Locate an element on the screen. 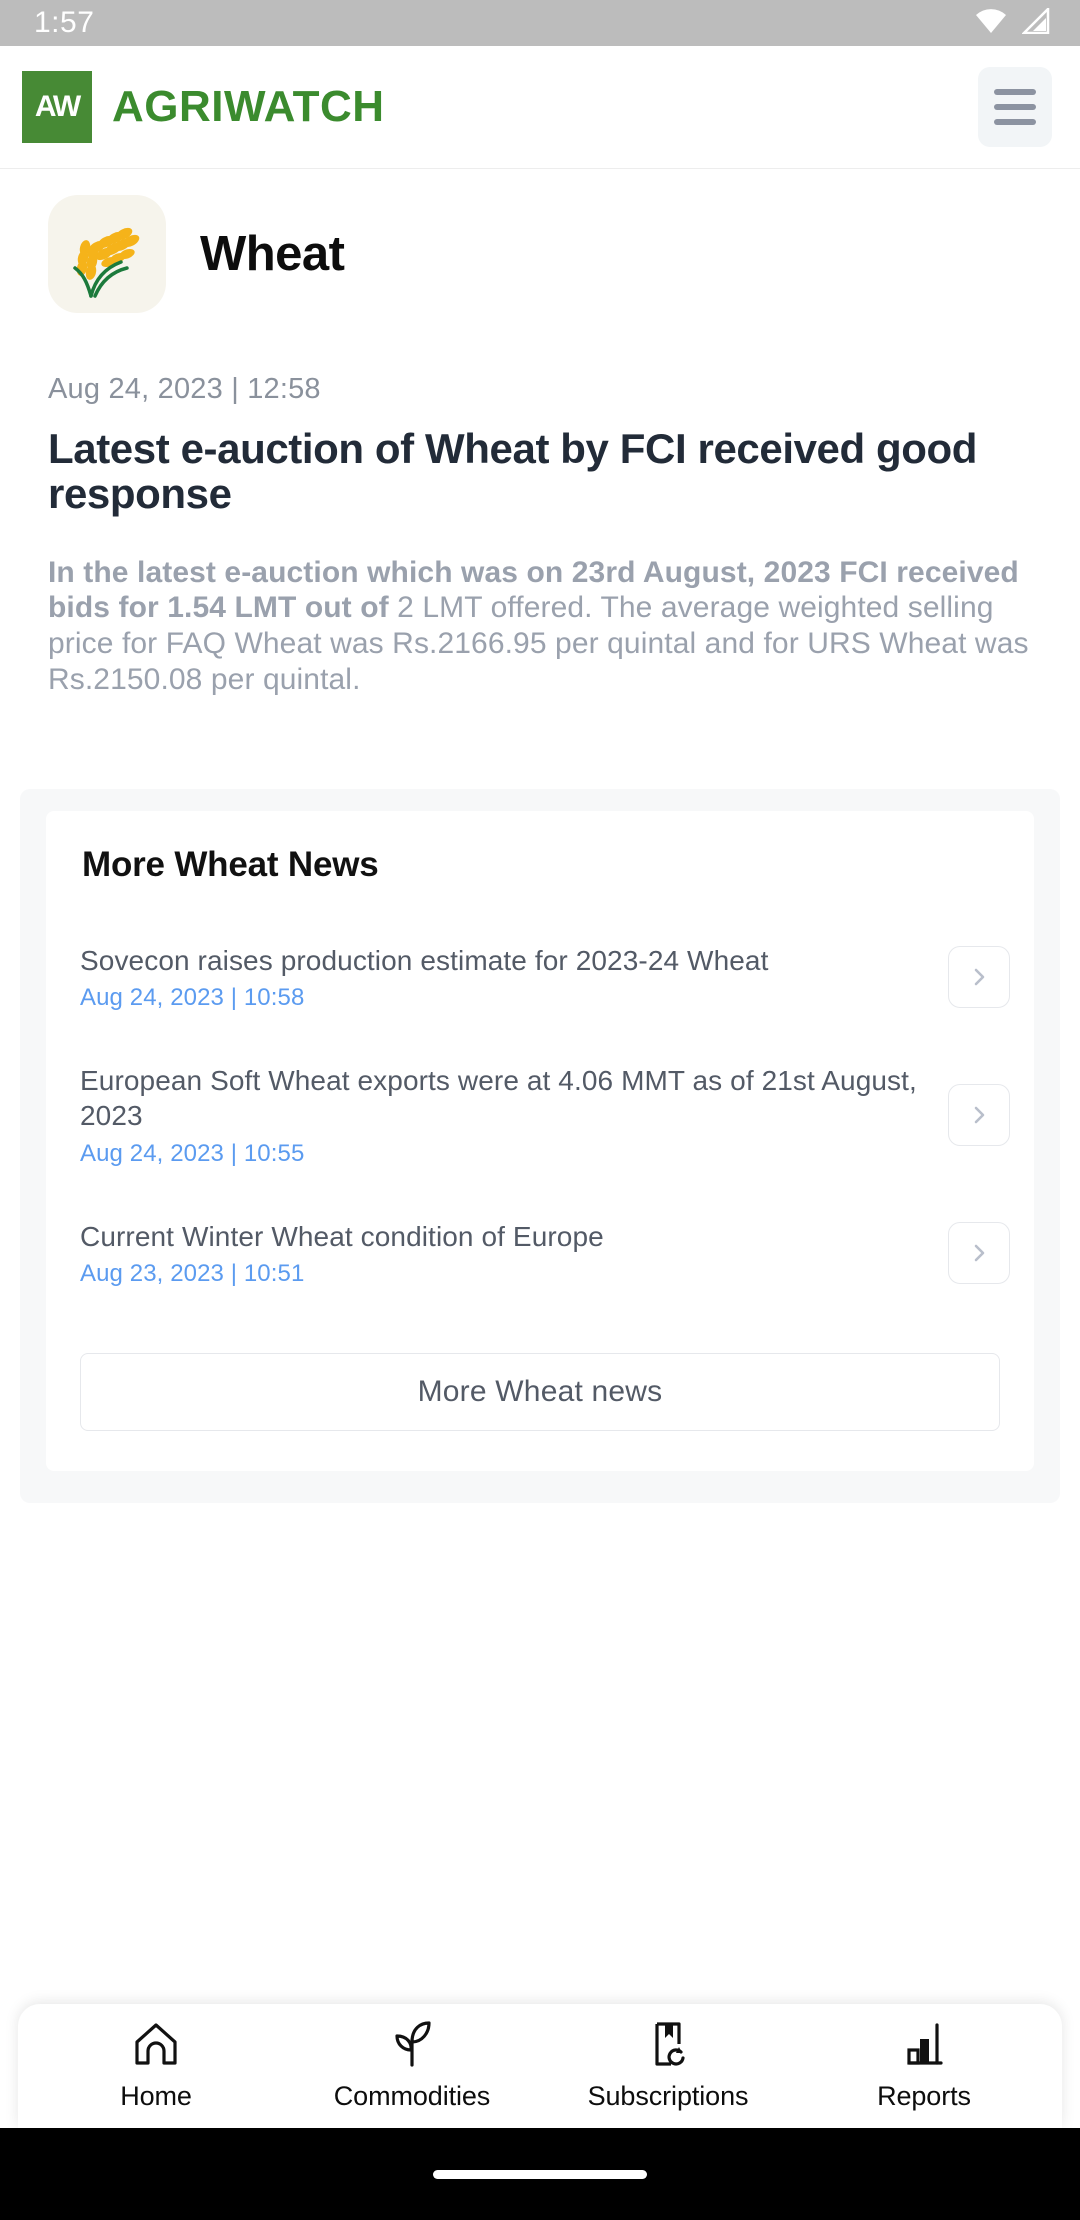 Image resolution: width=1080 pixels, height=2220 pixels. wifi-icon is located at coordinates (991, 23).